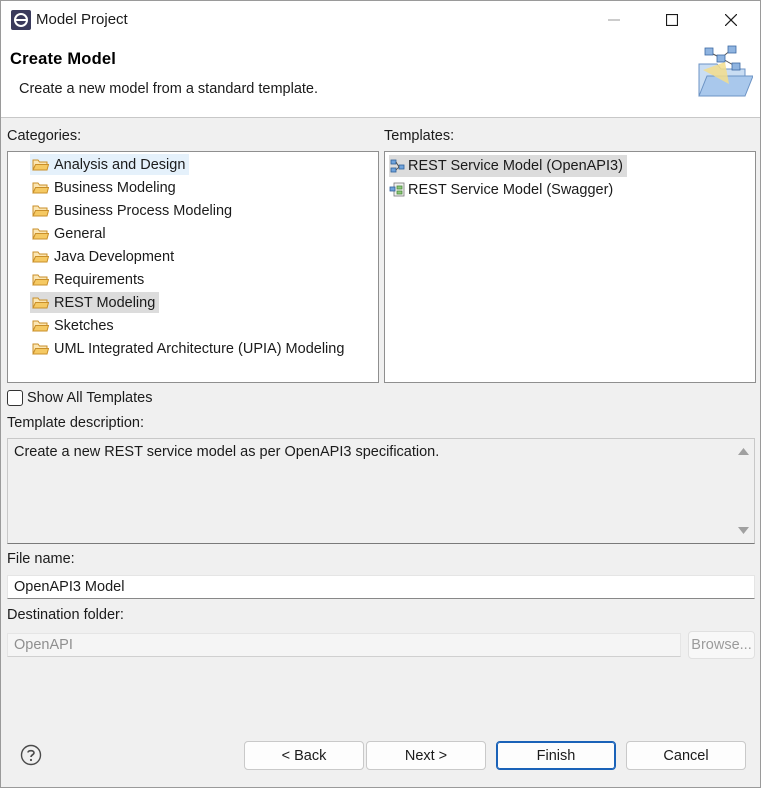  Describe the element at coordinates (43, 645) in the screenshot. I see `destination-folder-value: OpenAPI` at that location.